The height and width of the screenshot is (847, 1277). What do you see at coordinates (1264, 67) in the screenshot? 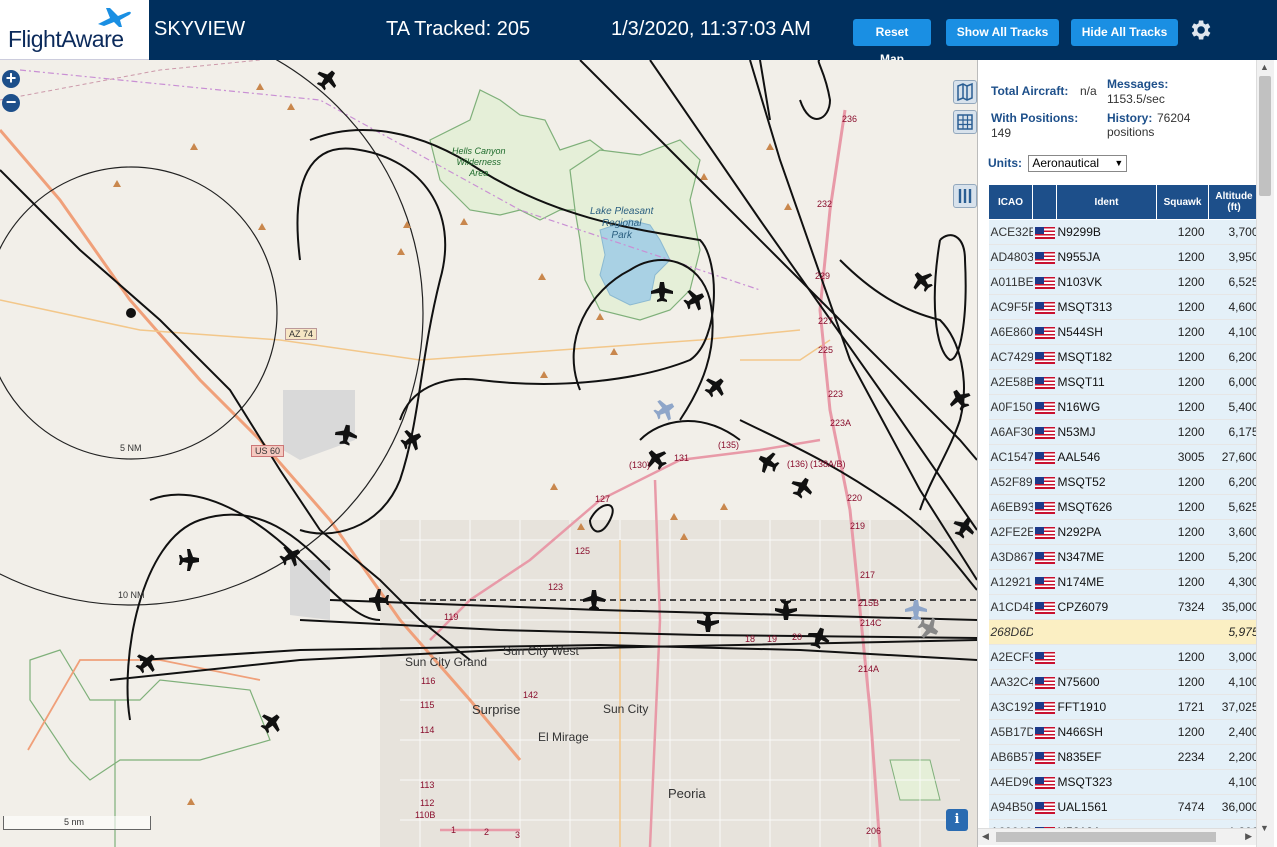
I see `scroll-up-icon: ▲` at bounding box center [1264, 67].